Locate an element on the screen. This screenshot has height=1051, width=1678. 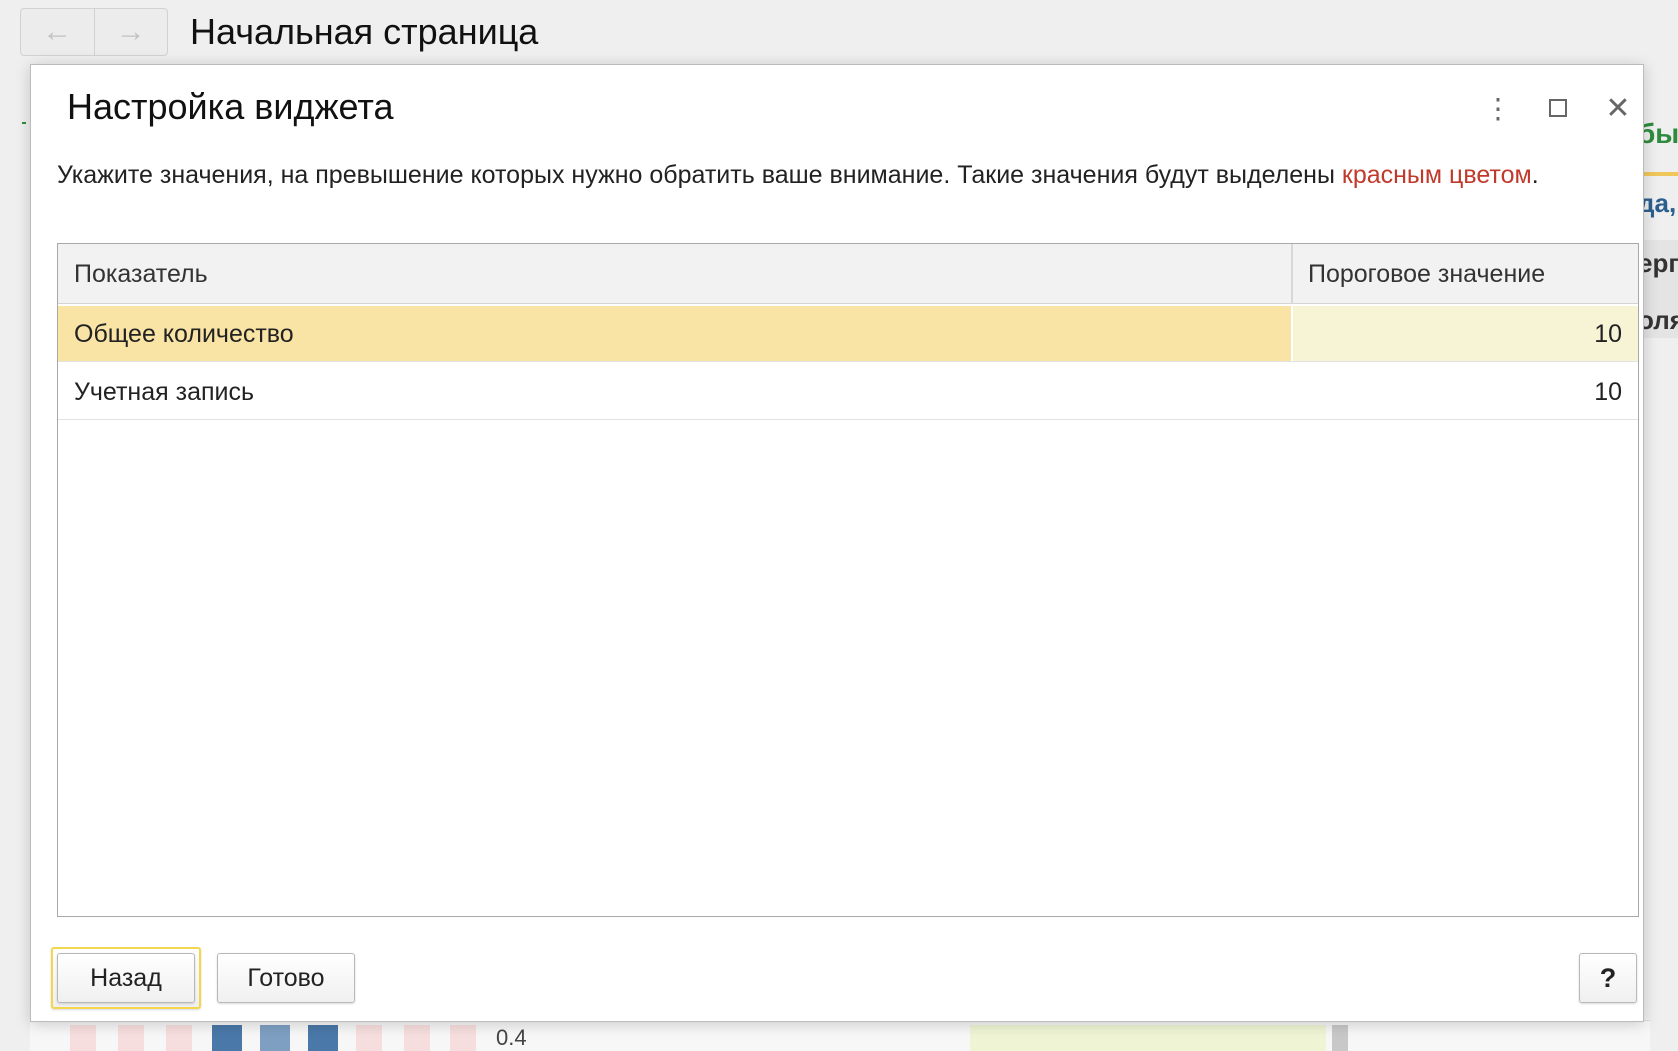
nav-back-button: ← is located at coordinates (57, 32).